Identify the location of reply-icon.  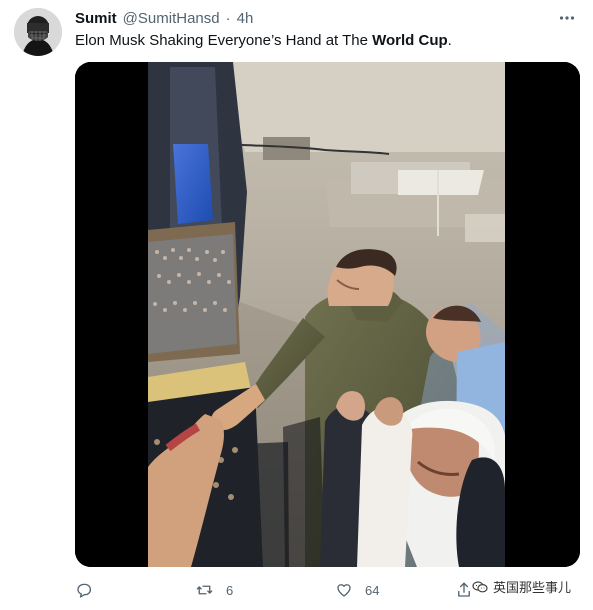
(84, 590).